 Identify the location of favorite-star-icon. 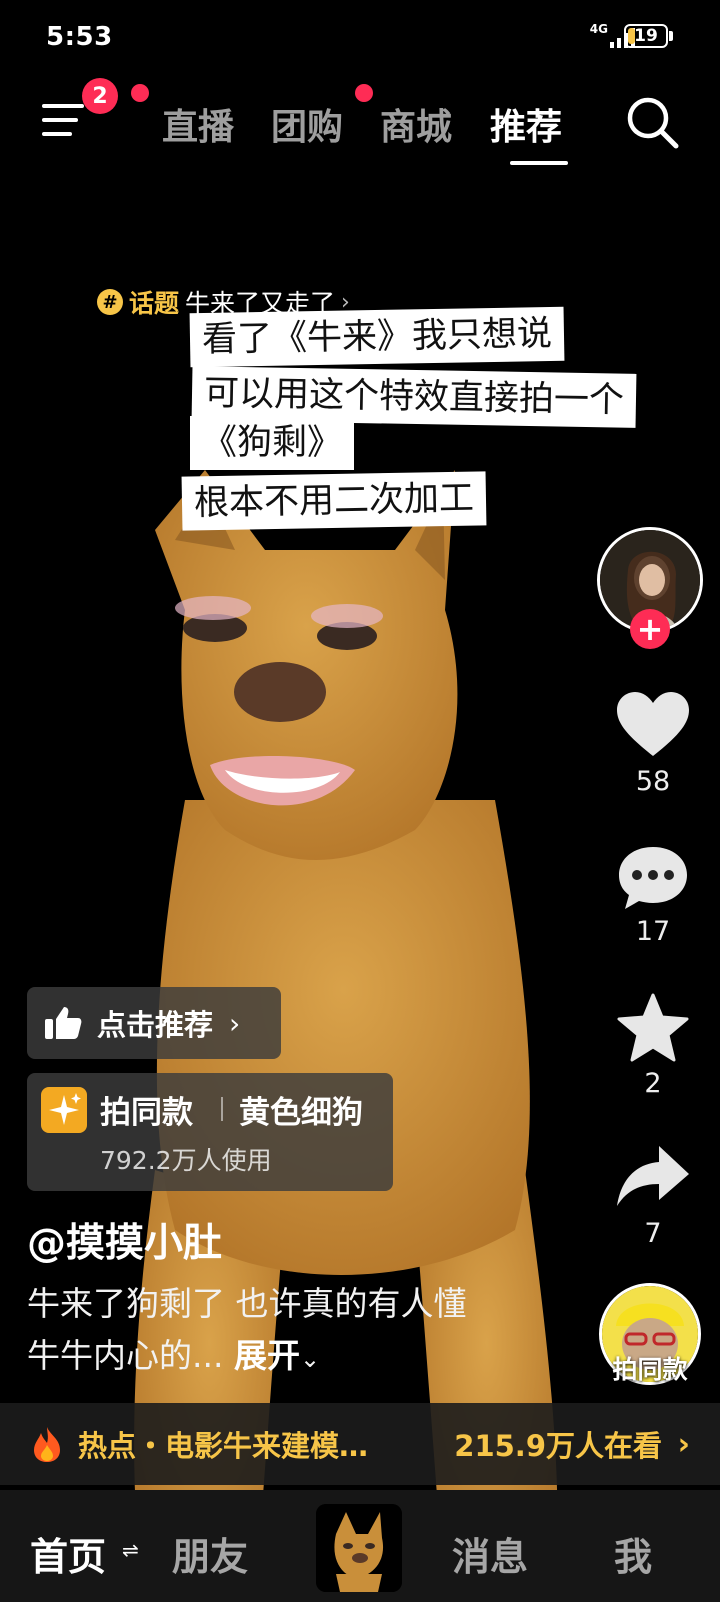
(653, 1028).